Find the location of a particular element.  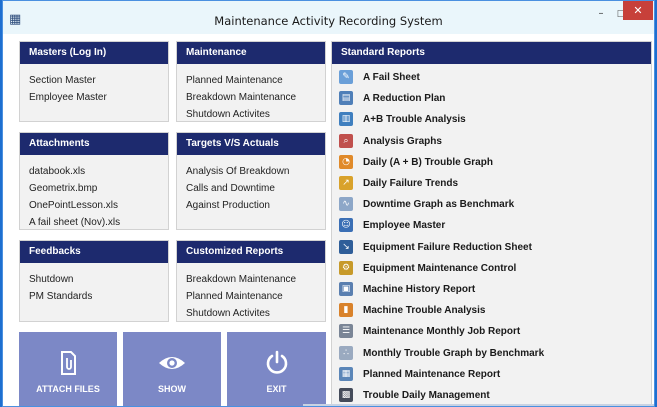

section-master-link: Section Master is located at coordinates (98, 80).